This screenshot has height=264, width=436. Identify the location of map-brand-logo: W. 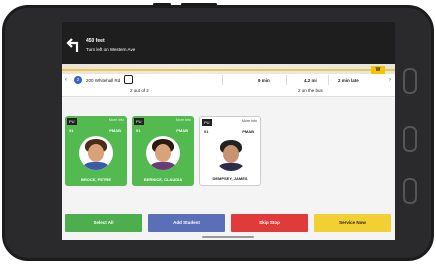
(378, 70).